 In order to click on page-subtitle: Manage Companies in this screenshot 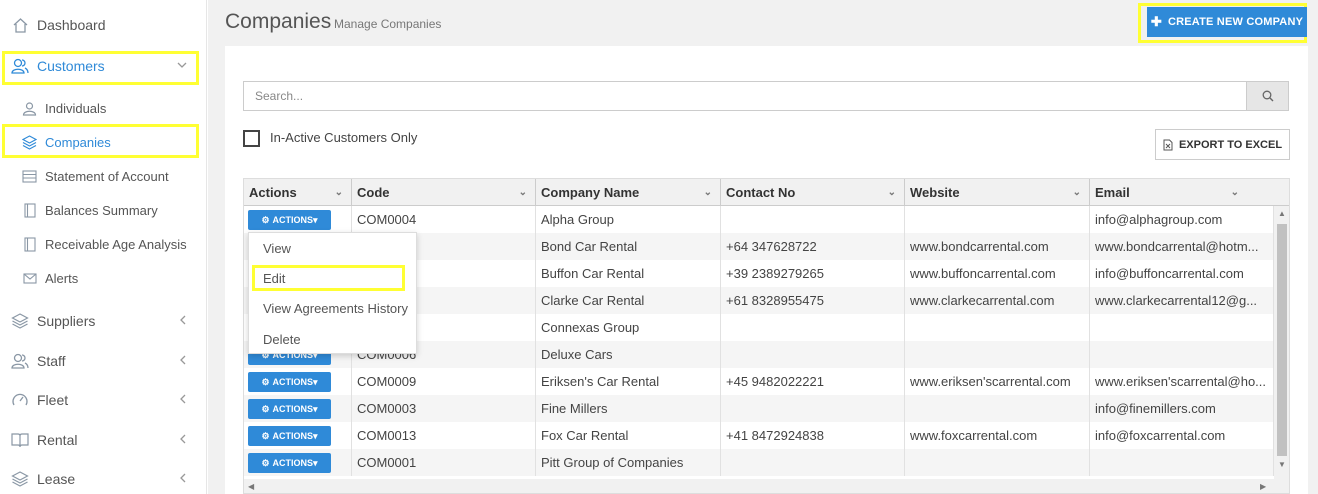, I will do `click(388, 24)`.